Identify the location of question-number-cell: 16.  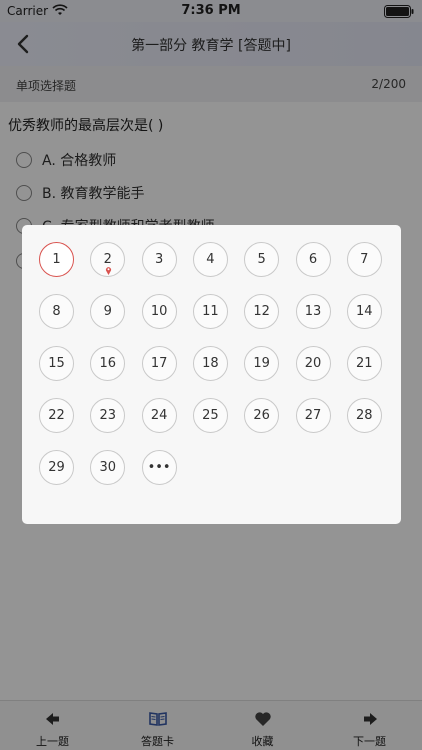
(108, 363).